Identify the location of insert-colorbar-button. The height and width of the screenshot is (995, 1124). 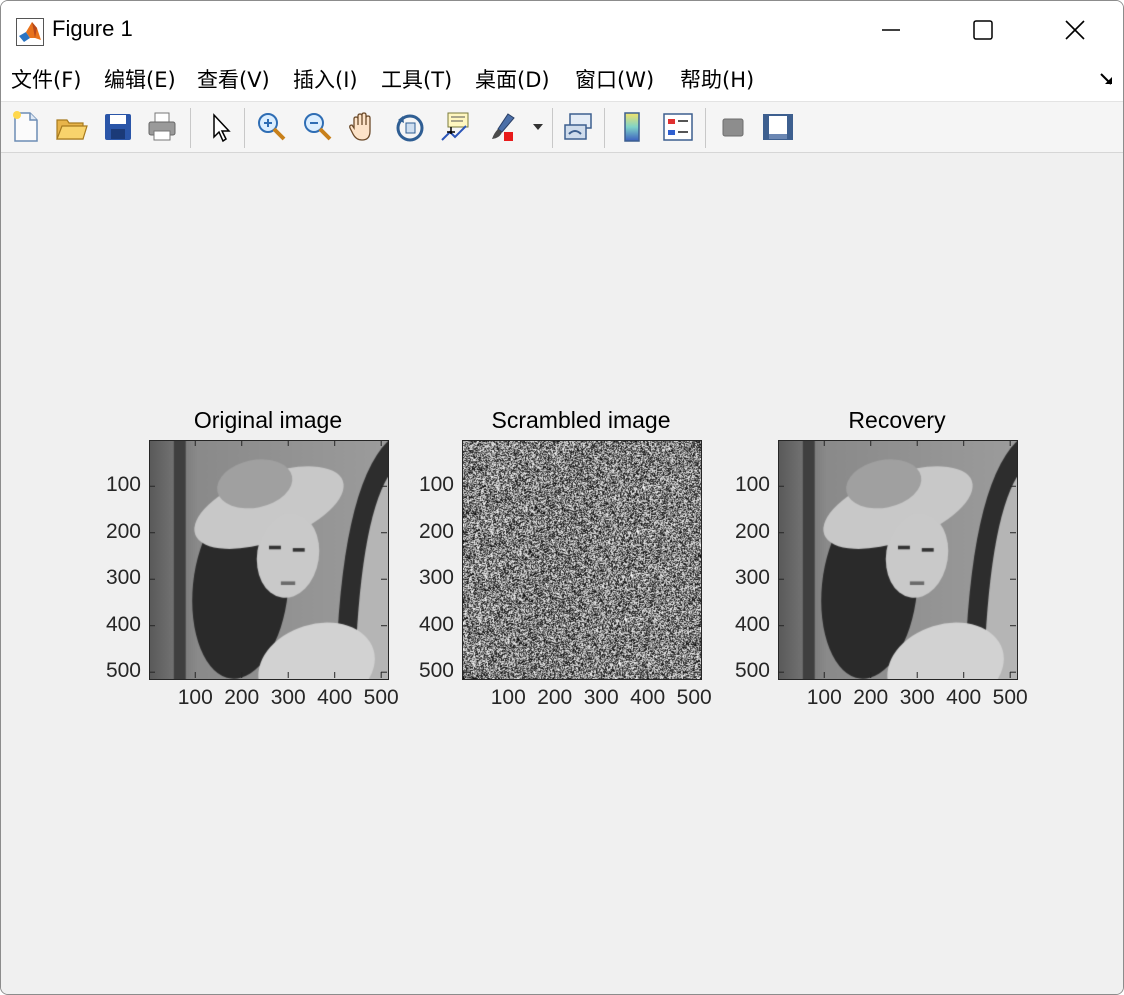
(632, 127).